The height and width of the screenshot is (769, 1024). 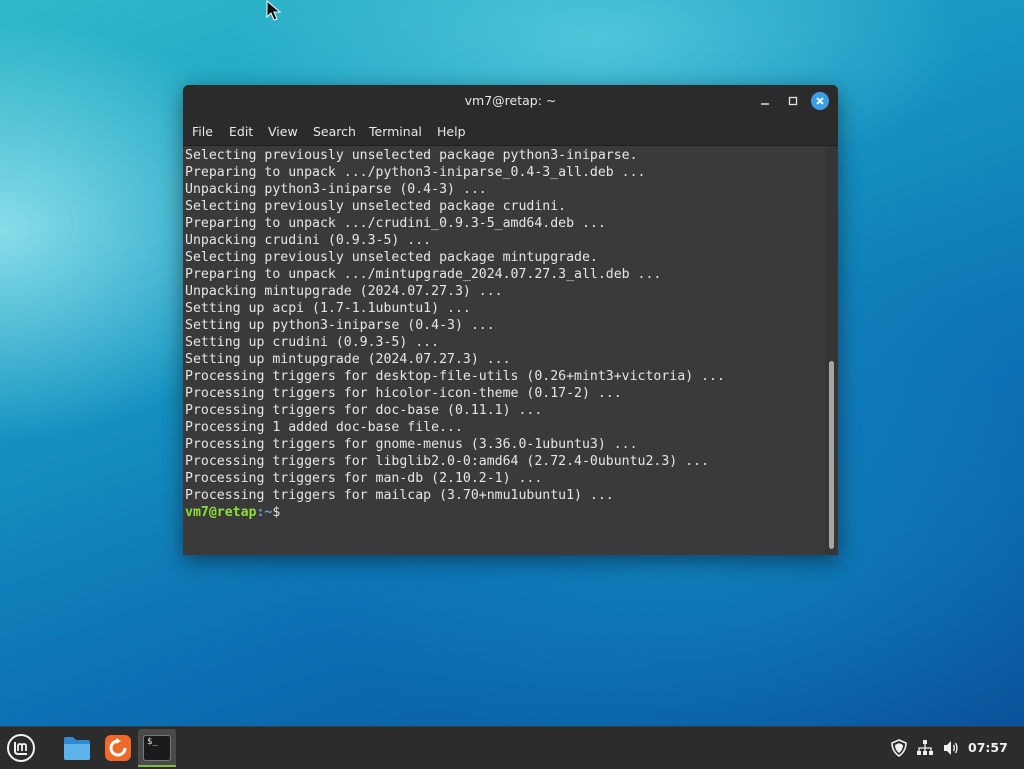 I want to click on volume-tray-button, so click(x=951, y=748).